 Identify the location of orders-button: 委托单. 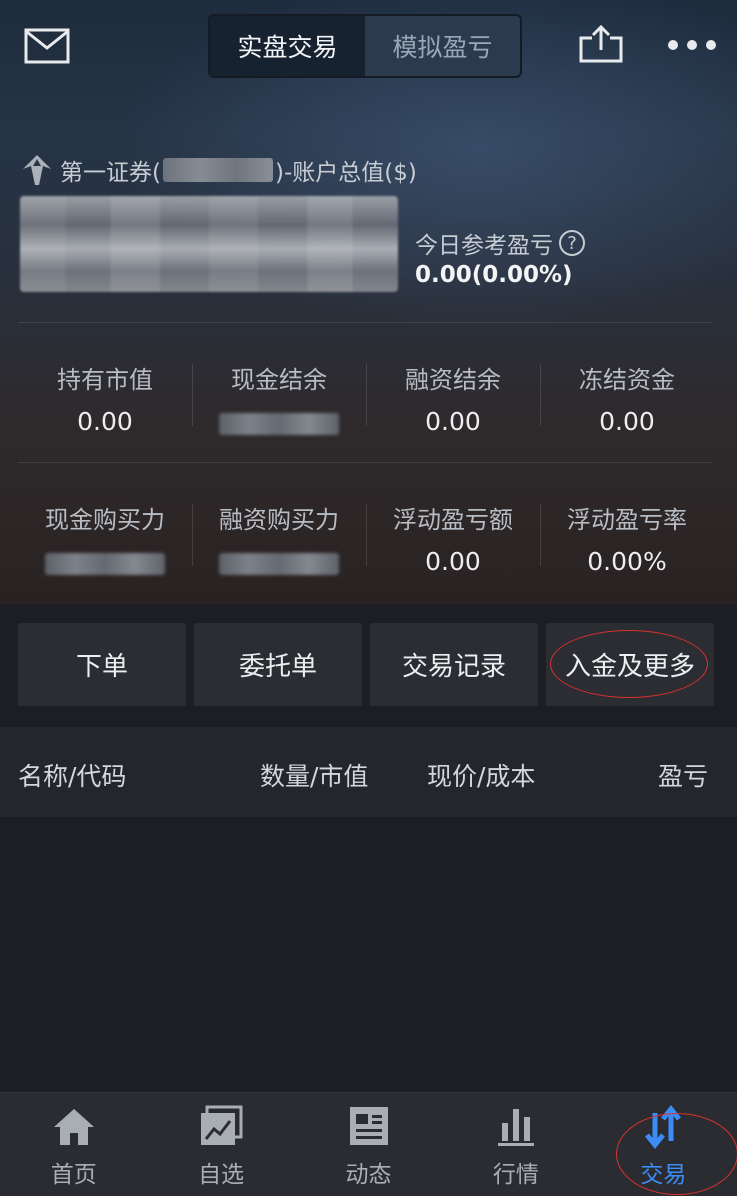
(278, 664).